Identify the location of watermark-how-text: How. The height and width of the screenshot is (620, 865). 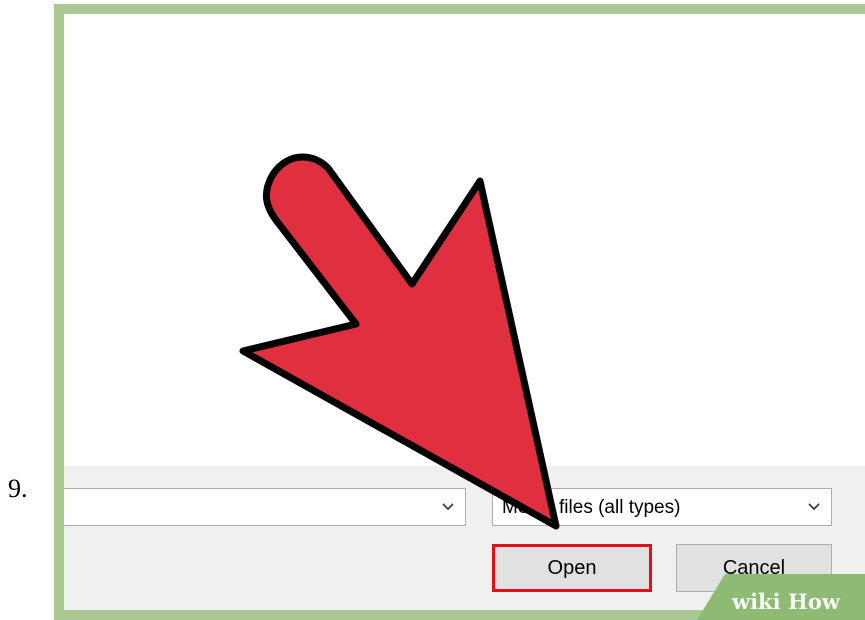
(814, 601).